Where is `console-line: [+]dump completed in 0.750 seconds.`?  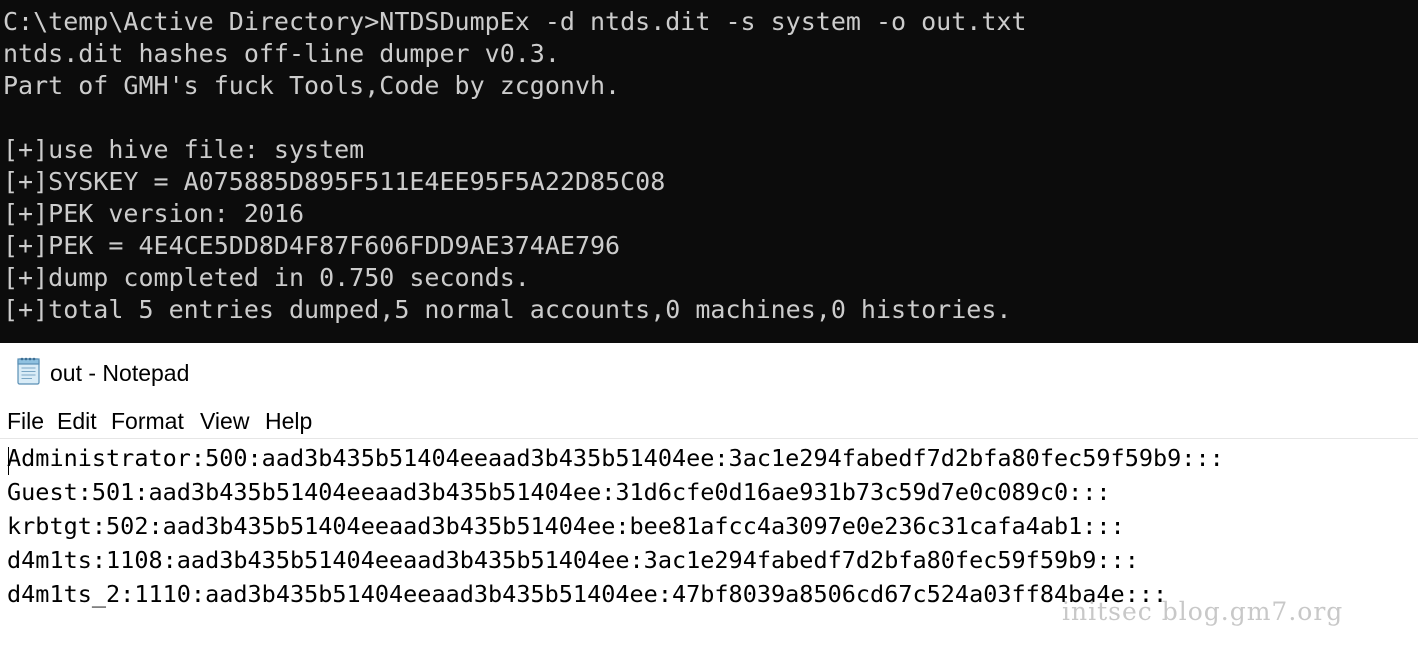 console-line: [+]dump completed in 0.750 seconds. is located at coordinates (266, 277).